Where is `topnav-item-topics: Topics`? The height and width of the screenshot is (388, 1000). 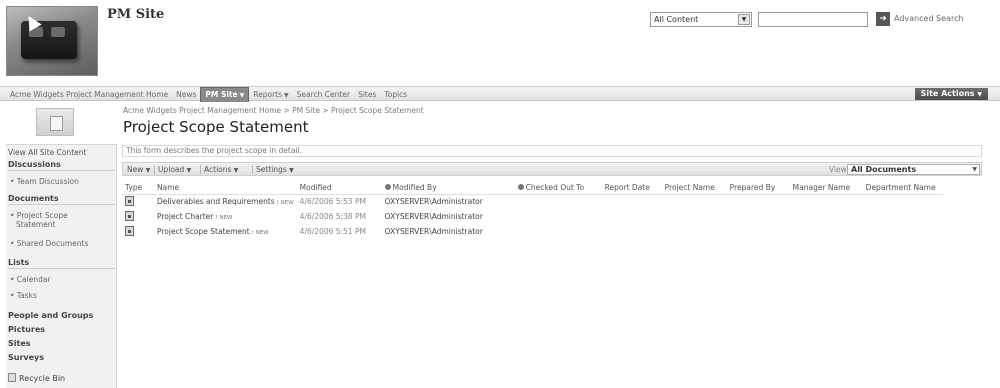
topnav-item-topics: Topics is located at coordinates (395, 94).